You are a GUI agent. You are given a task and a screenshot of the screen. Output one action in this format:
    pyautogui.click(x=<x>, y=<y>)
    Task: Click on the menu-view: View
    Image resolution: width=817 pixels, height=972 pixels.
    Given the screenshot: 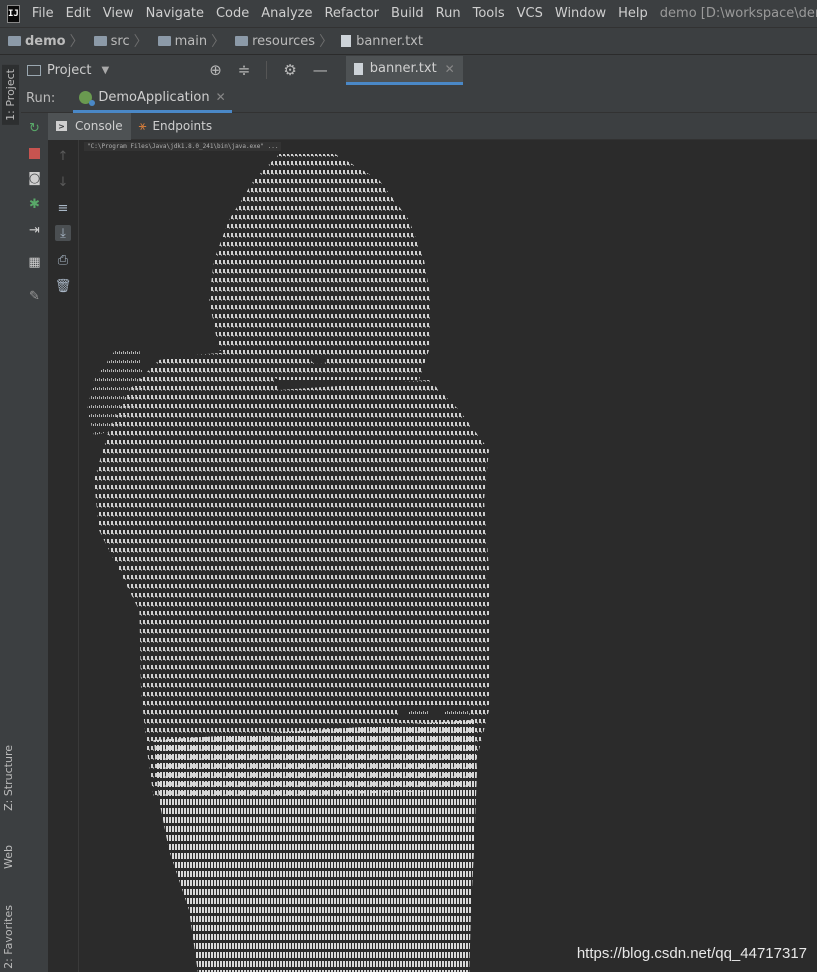 What is the action you would take?
    pyautogui.click(x=118, y=13)
    